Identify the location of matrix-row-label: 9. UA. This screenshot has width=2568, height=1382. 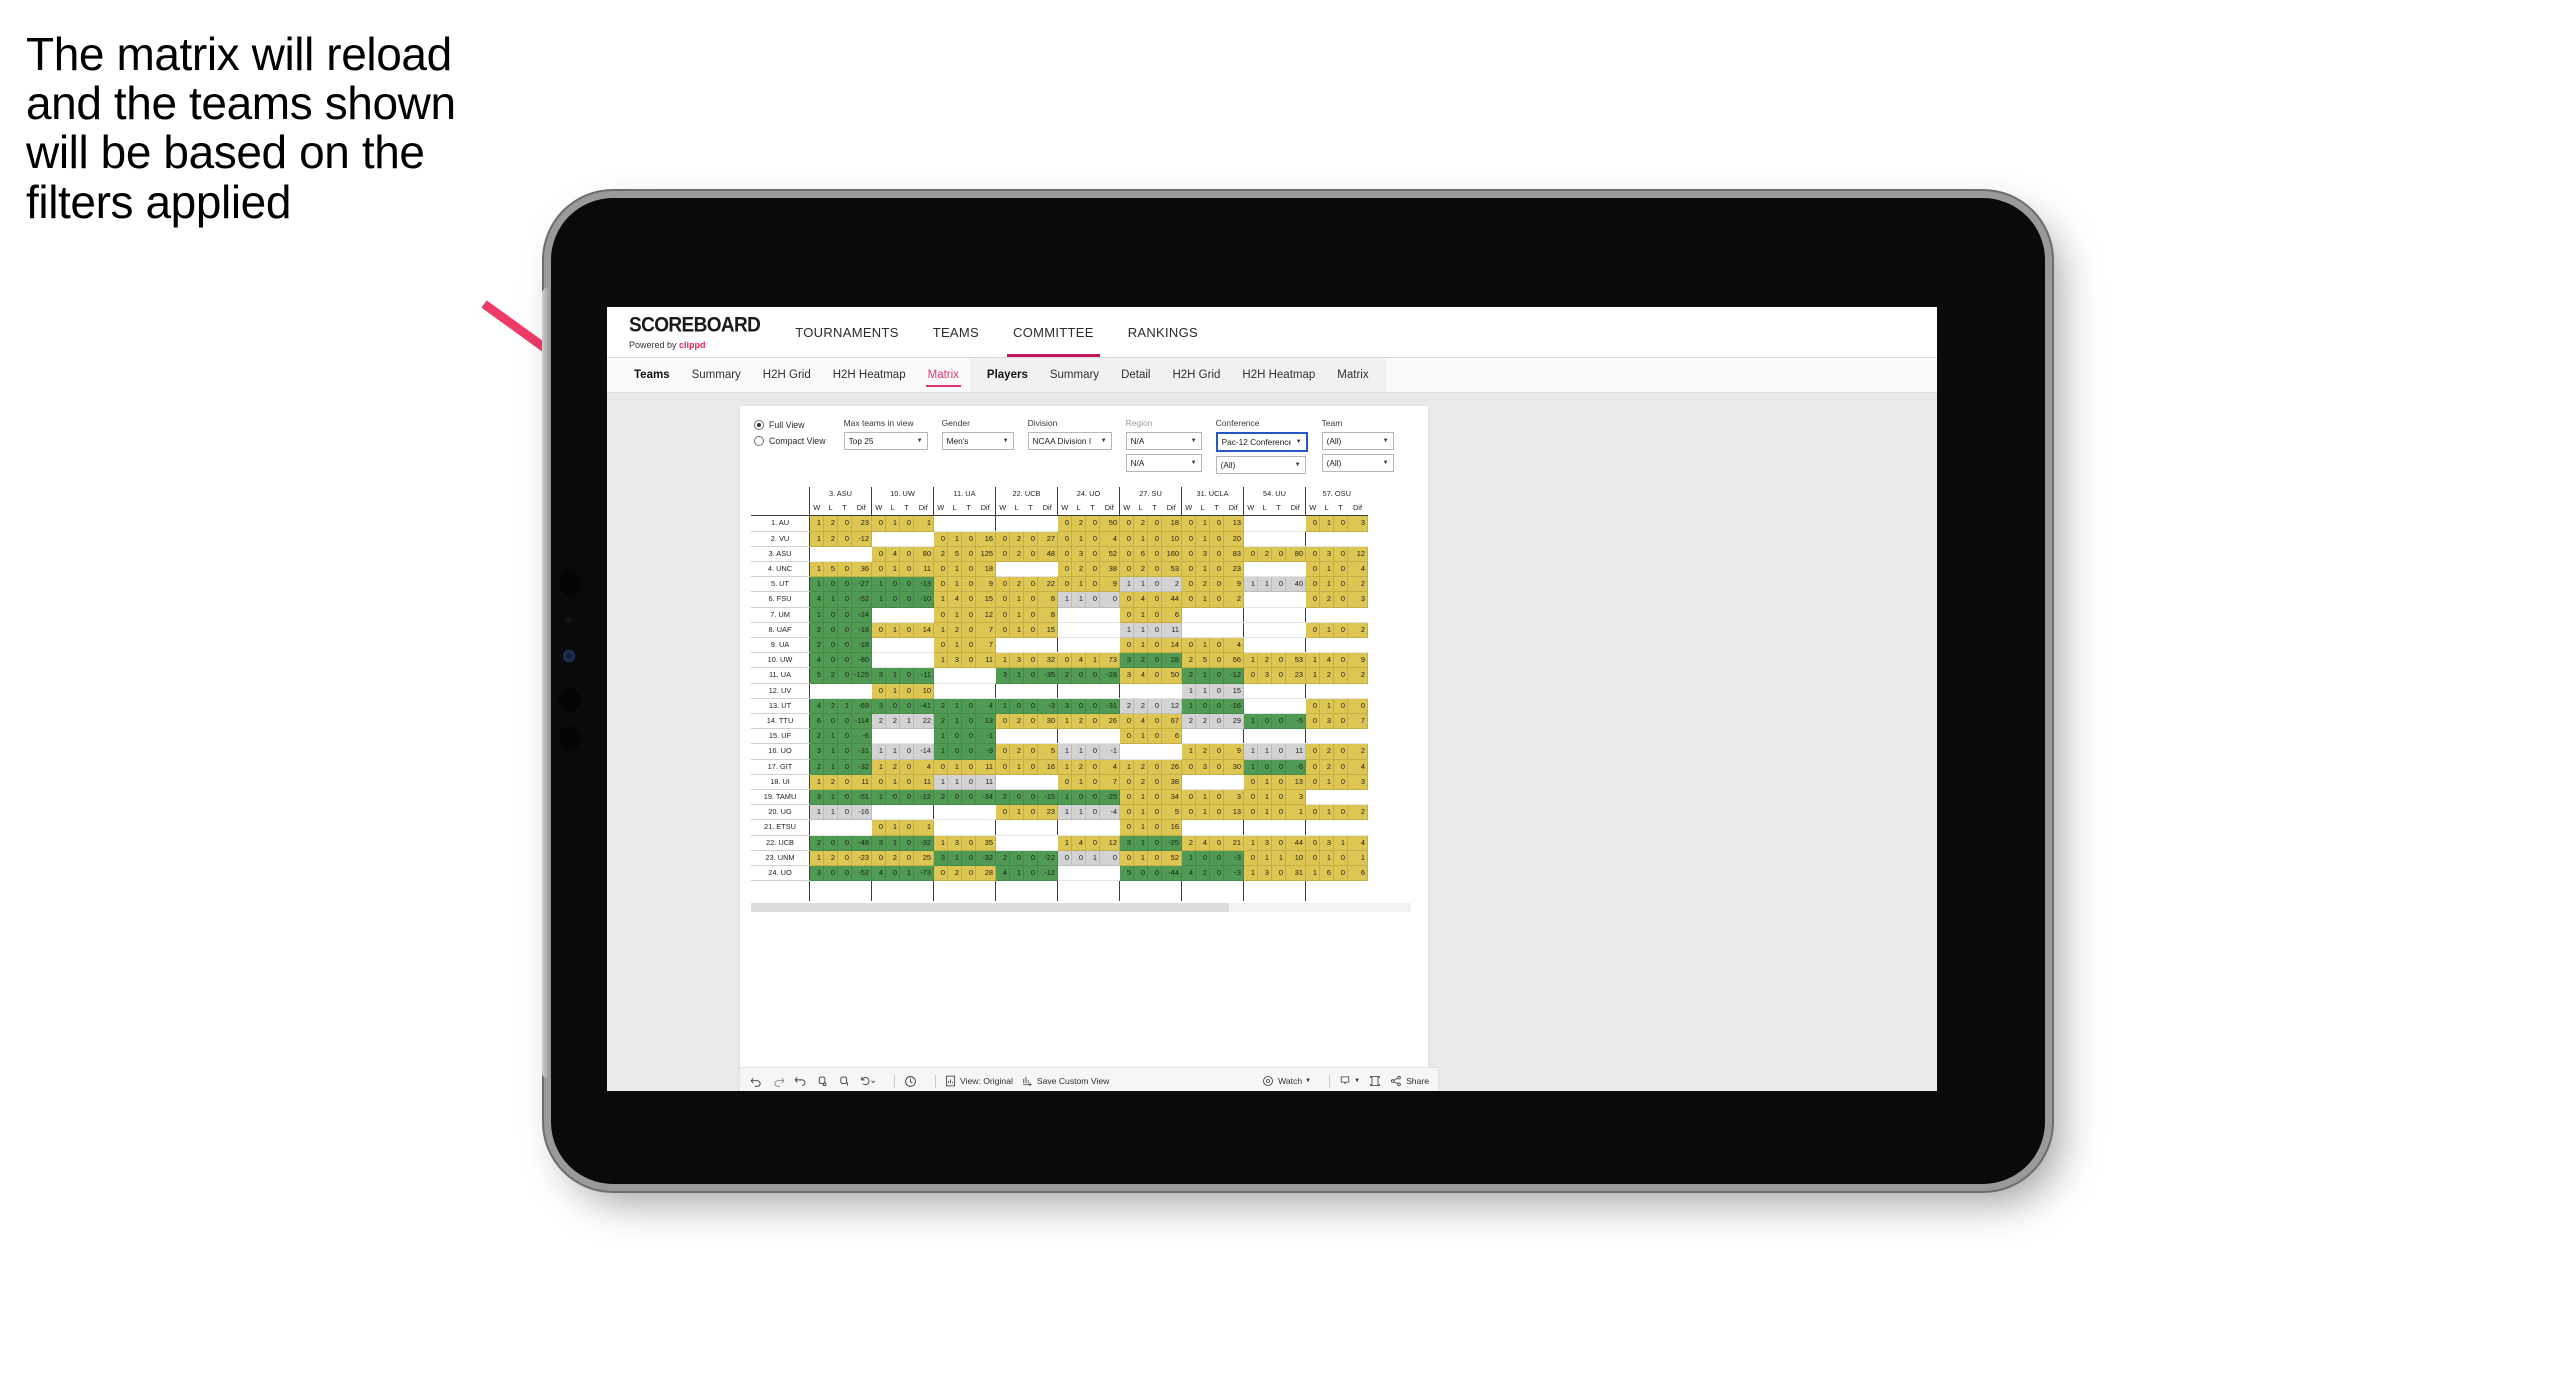
(780, 645).